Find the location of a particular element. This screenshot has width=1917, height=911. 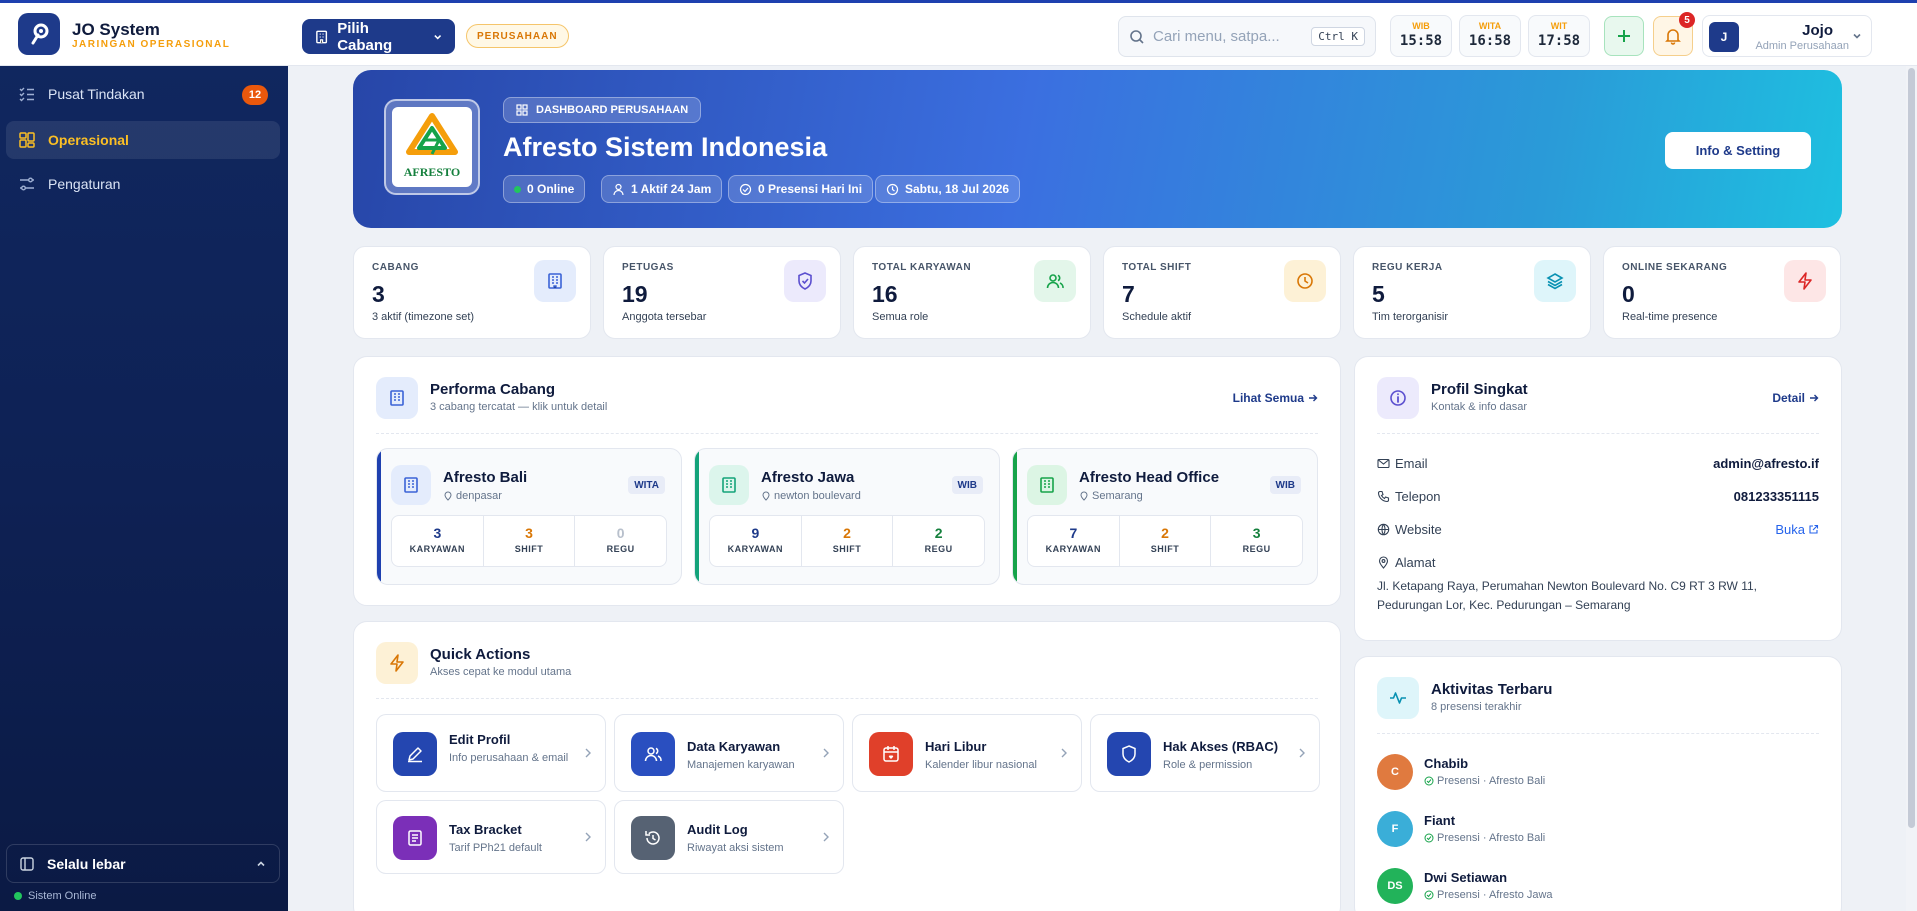

quick-action-hak-akses: Hak Akses (RBAC) Role & permission is located at coordinates (1205, 753).